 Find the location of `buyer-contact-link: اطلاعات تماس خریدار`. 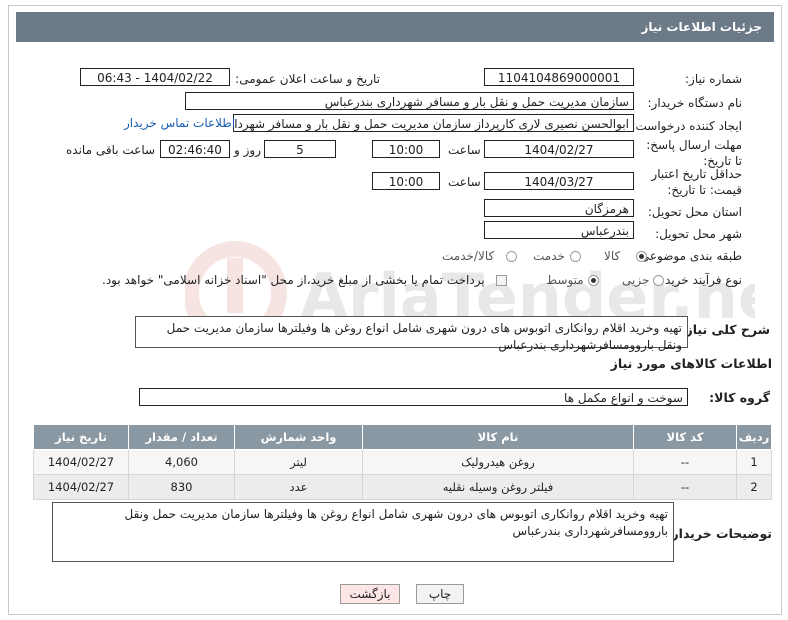

buyer-contact-link: اطلاعات تماس خریدار is located at coordinates (179, 123).